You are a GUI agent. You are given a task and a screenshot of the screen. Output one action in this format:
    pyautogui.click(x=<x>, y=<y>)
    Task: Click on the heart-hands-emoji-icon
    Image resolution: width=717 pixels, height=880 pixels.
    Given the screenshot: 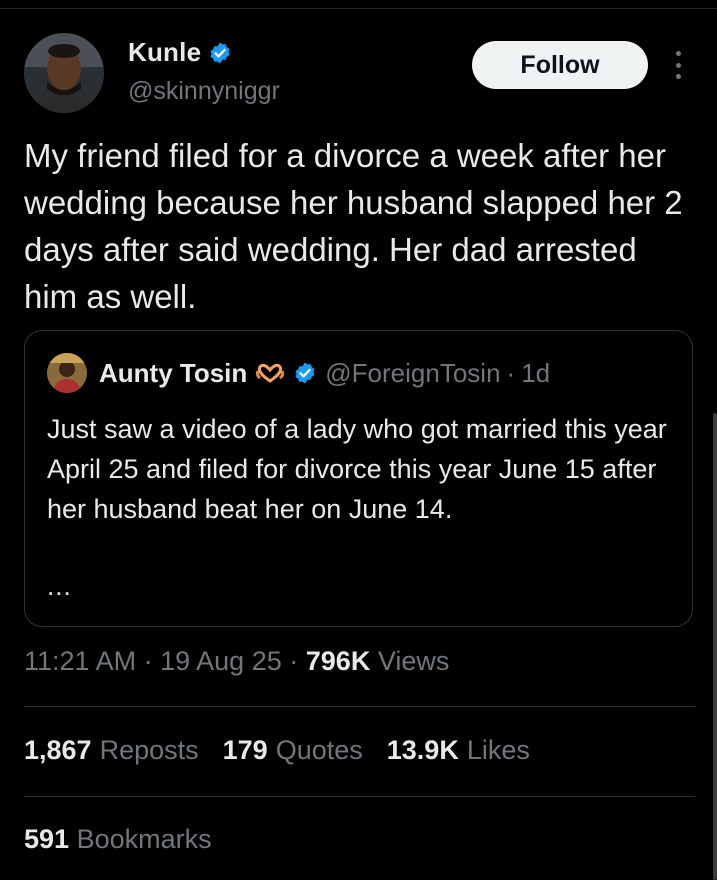 What is the action you would take?
    pyautogui.click(x=270, y=373)
    